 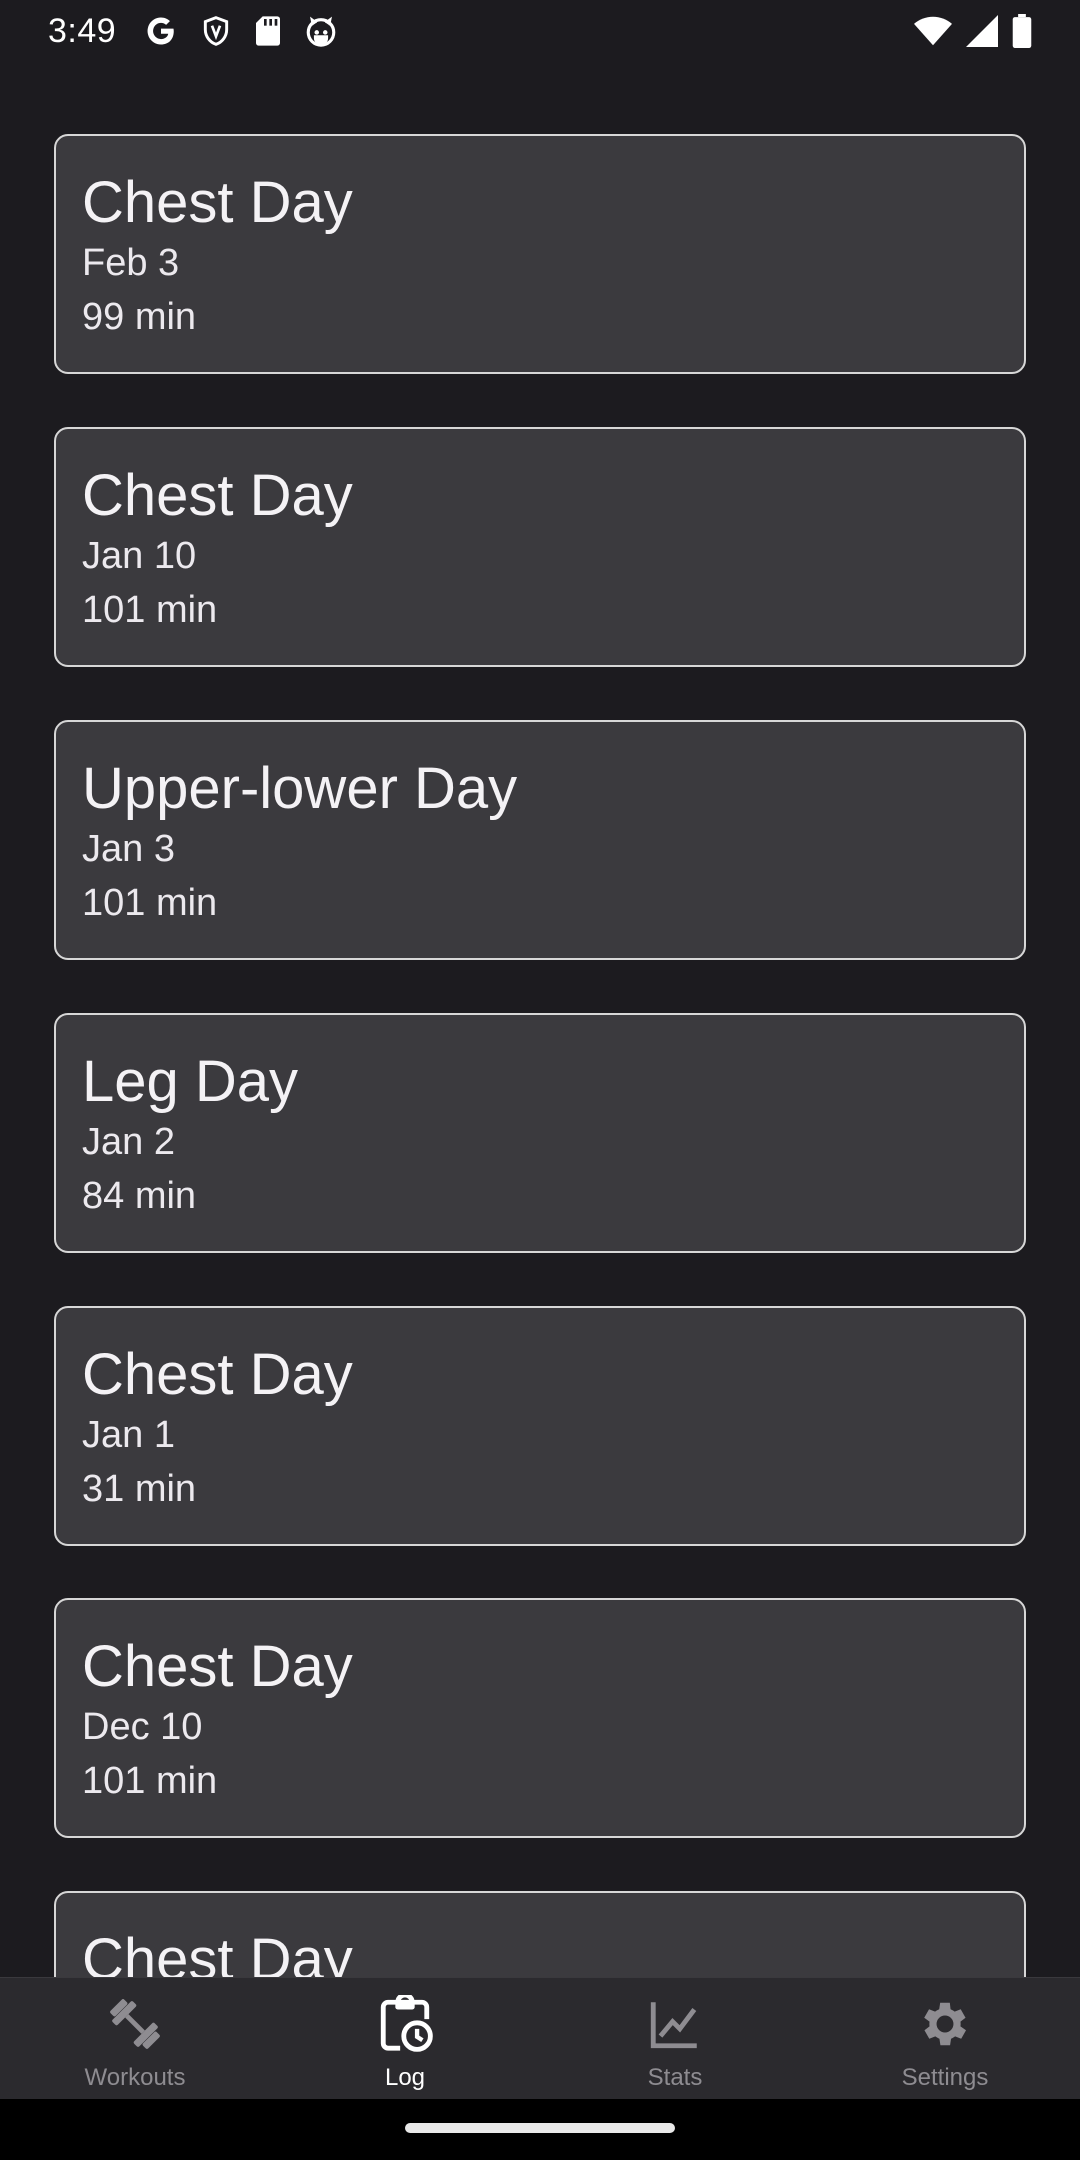 I want to click on workout-date: Jan 1, so click(x=128, y=1435).